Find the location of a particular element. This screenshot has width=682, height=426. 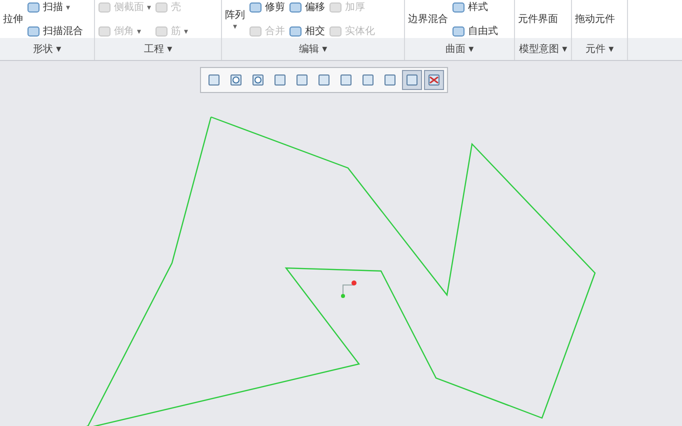

ribbon-button: 扫描 ▾ is located at coordinates (55, 7).